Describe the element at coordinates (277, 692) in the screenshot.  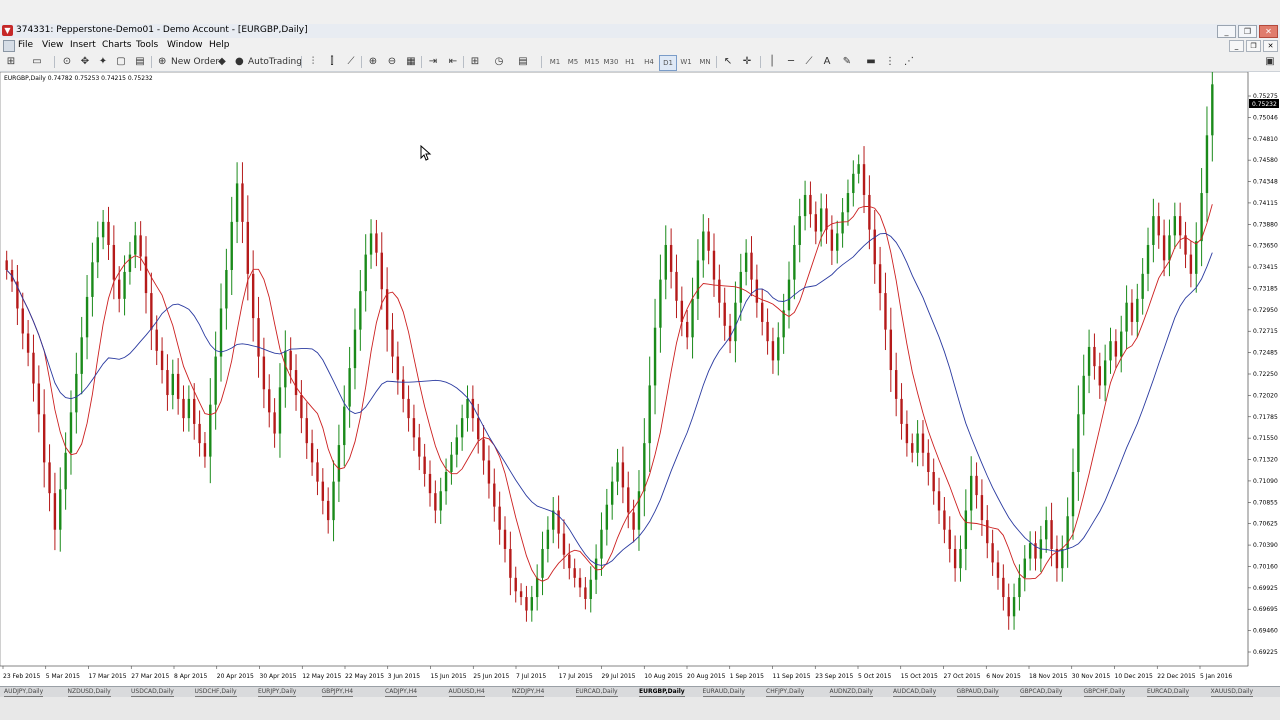
I see `chart-tab: EURJPY,Daily` at that location.